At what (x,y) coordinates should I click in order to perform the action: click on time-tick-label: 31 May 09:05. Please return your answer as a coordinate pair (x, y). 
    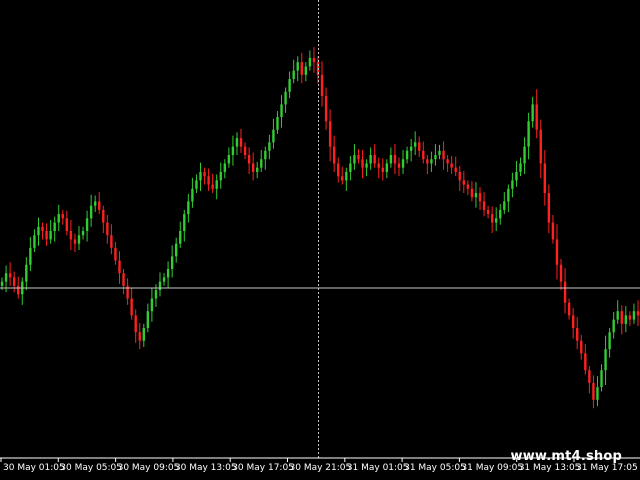
    Looking at the image, I should click on (492, 468).